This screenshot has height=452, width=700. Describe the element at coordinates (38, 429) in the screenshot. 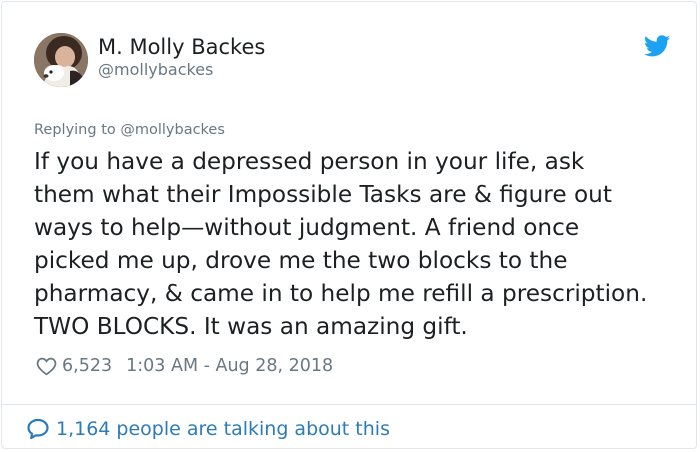

I see `speech-bubble-icon` at that location.